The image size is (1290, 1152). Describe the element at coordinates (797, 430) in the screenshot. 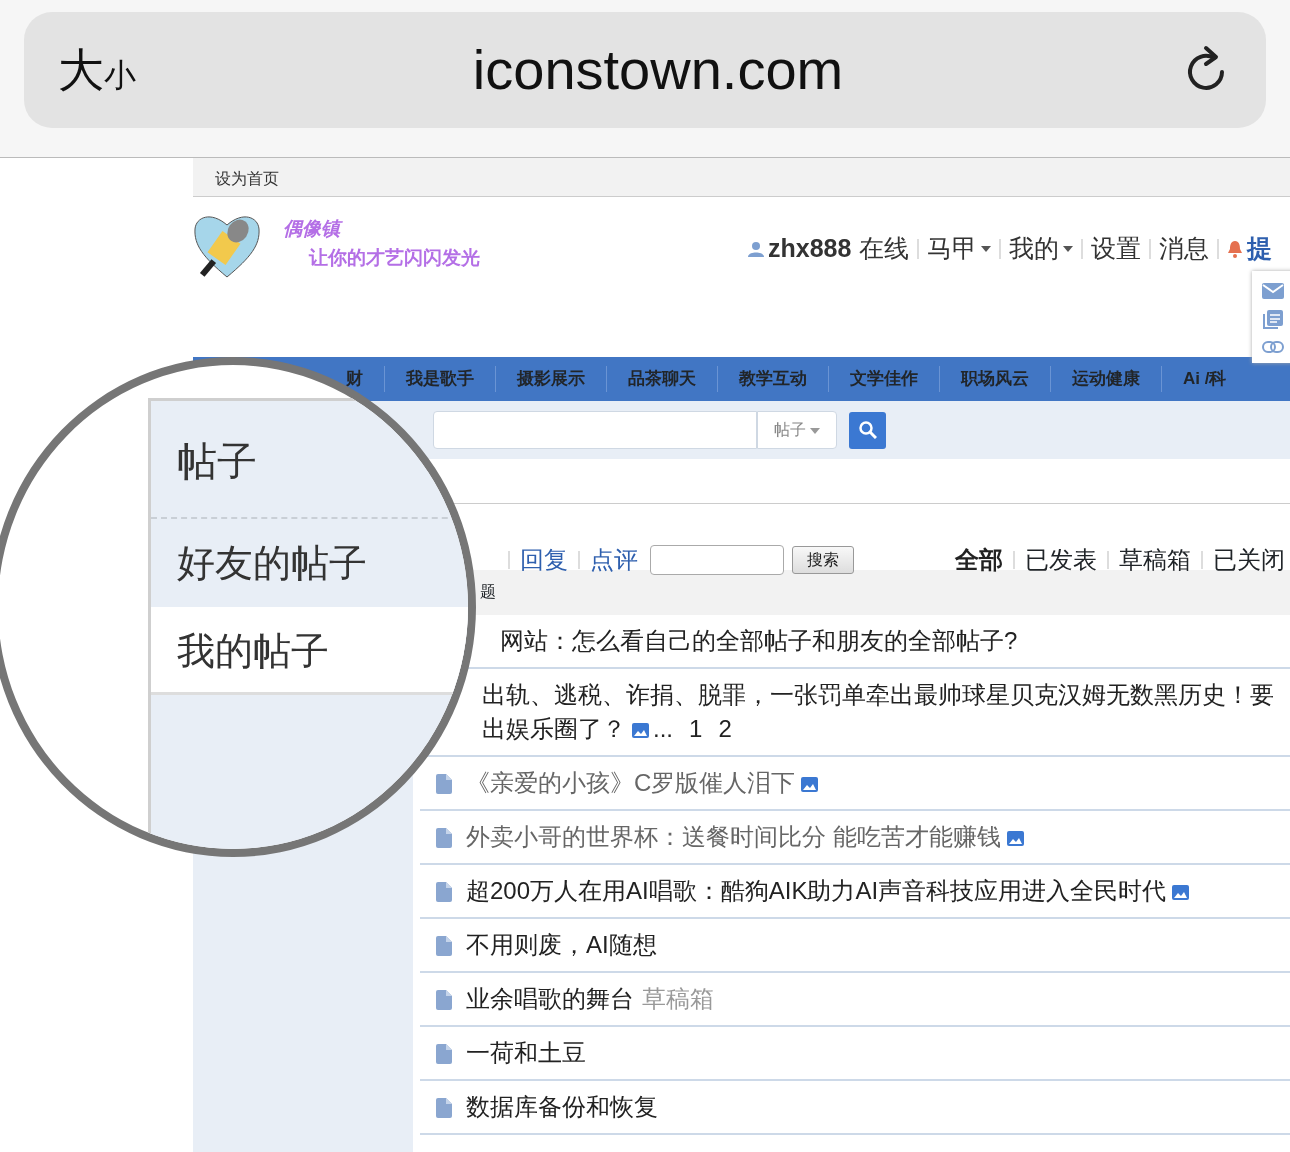

I see `search-scope-dropdown: 帖子` at that location.